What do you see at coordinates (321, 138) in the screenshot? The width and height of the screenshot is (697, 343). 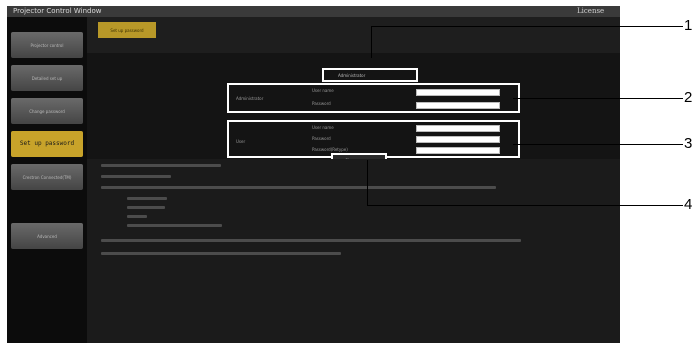 I see `user-password-label: Password` at bounding box center [321, 138].